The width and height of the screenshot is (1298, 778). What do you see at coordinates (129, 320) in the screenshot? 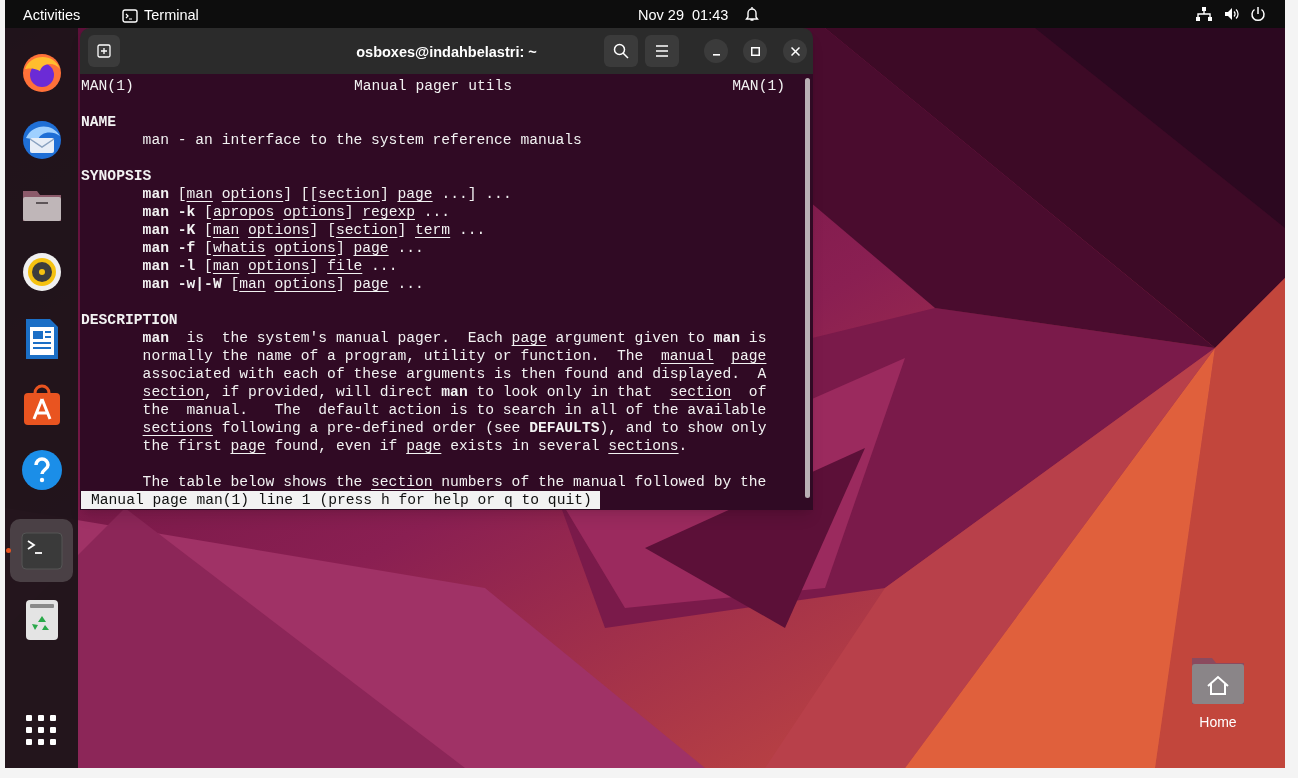
I see `section-heading: DESCRIPTION` at bounding box center [129, 320].